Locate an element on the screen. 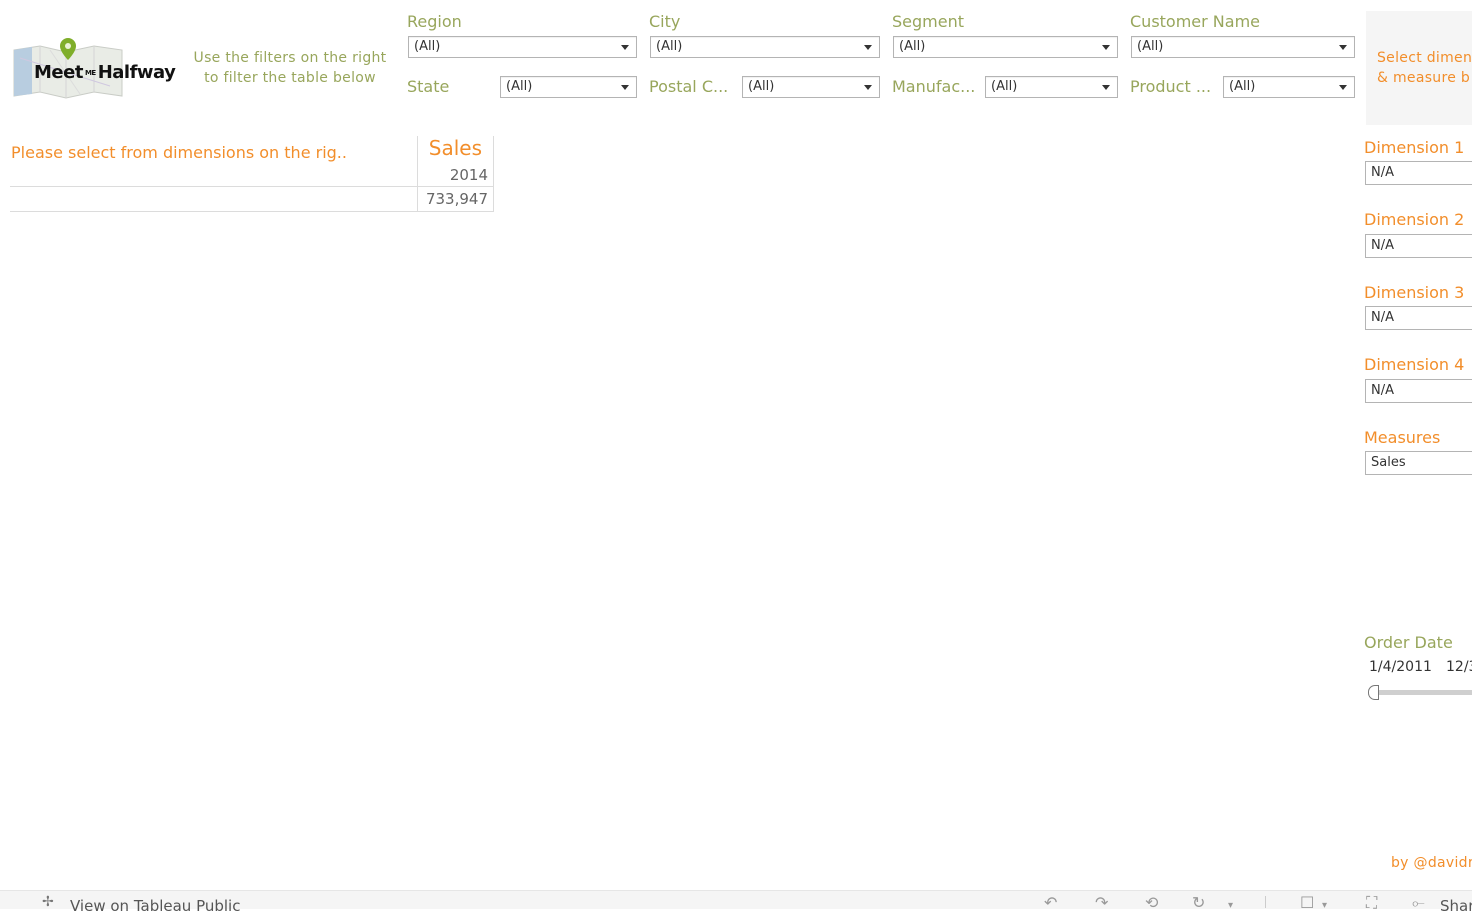  dimension-1-label: Dimension 1 is located at coordinates (1414, 147).